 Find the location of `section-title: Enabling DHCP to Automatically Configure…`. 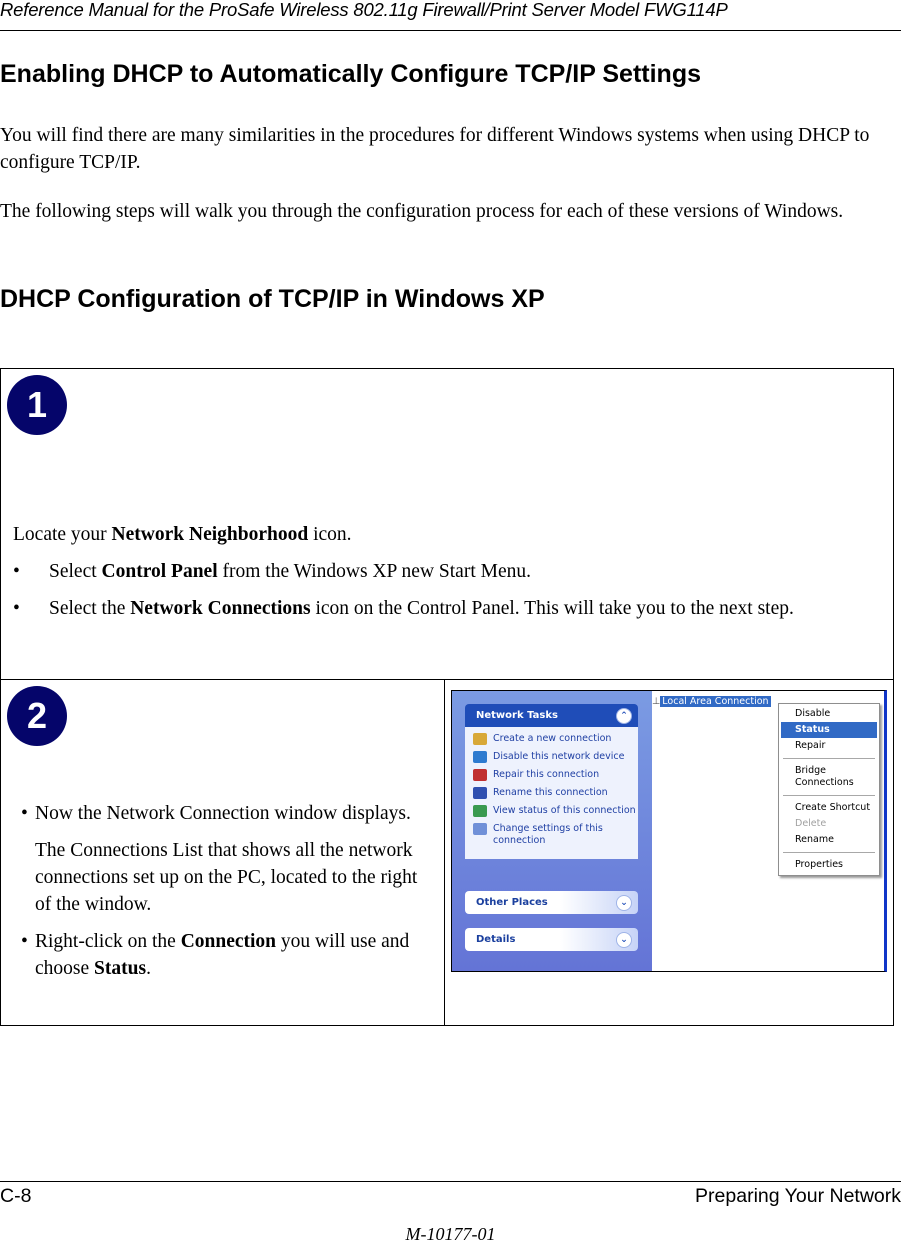

section-title: Enabling DHCP to Automatically Configure… is located at coordinates (350, 74).